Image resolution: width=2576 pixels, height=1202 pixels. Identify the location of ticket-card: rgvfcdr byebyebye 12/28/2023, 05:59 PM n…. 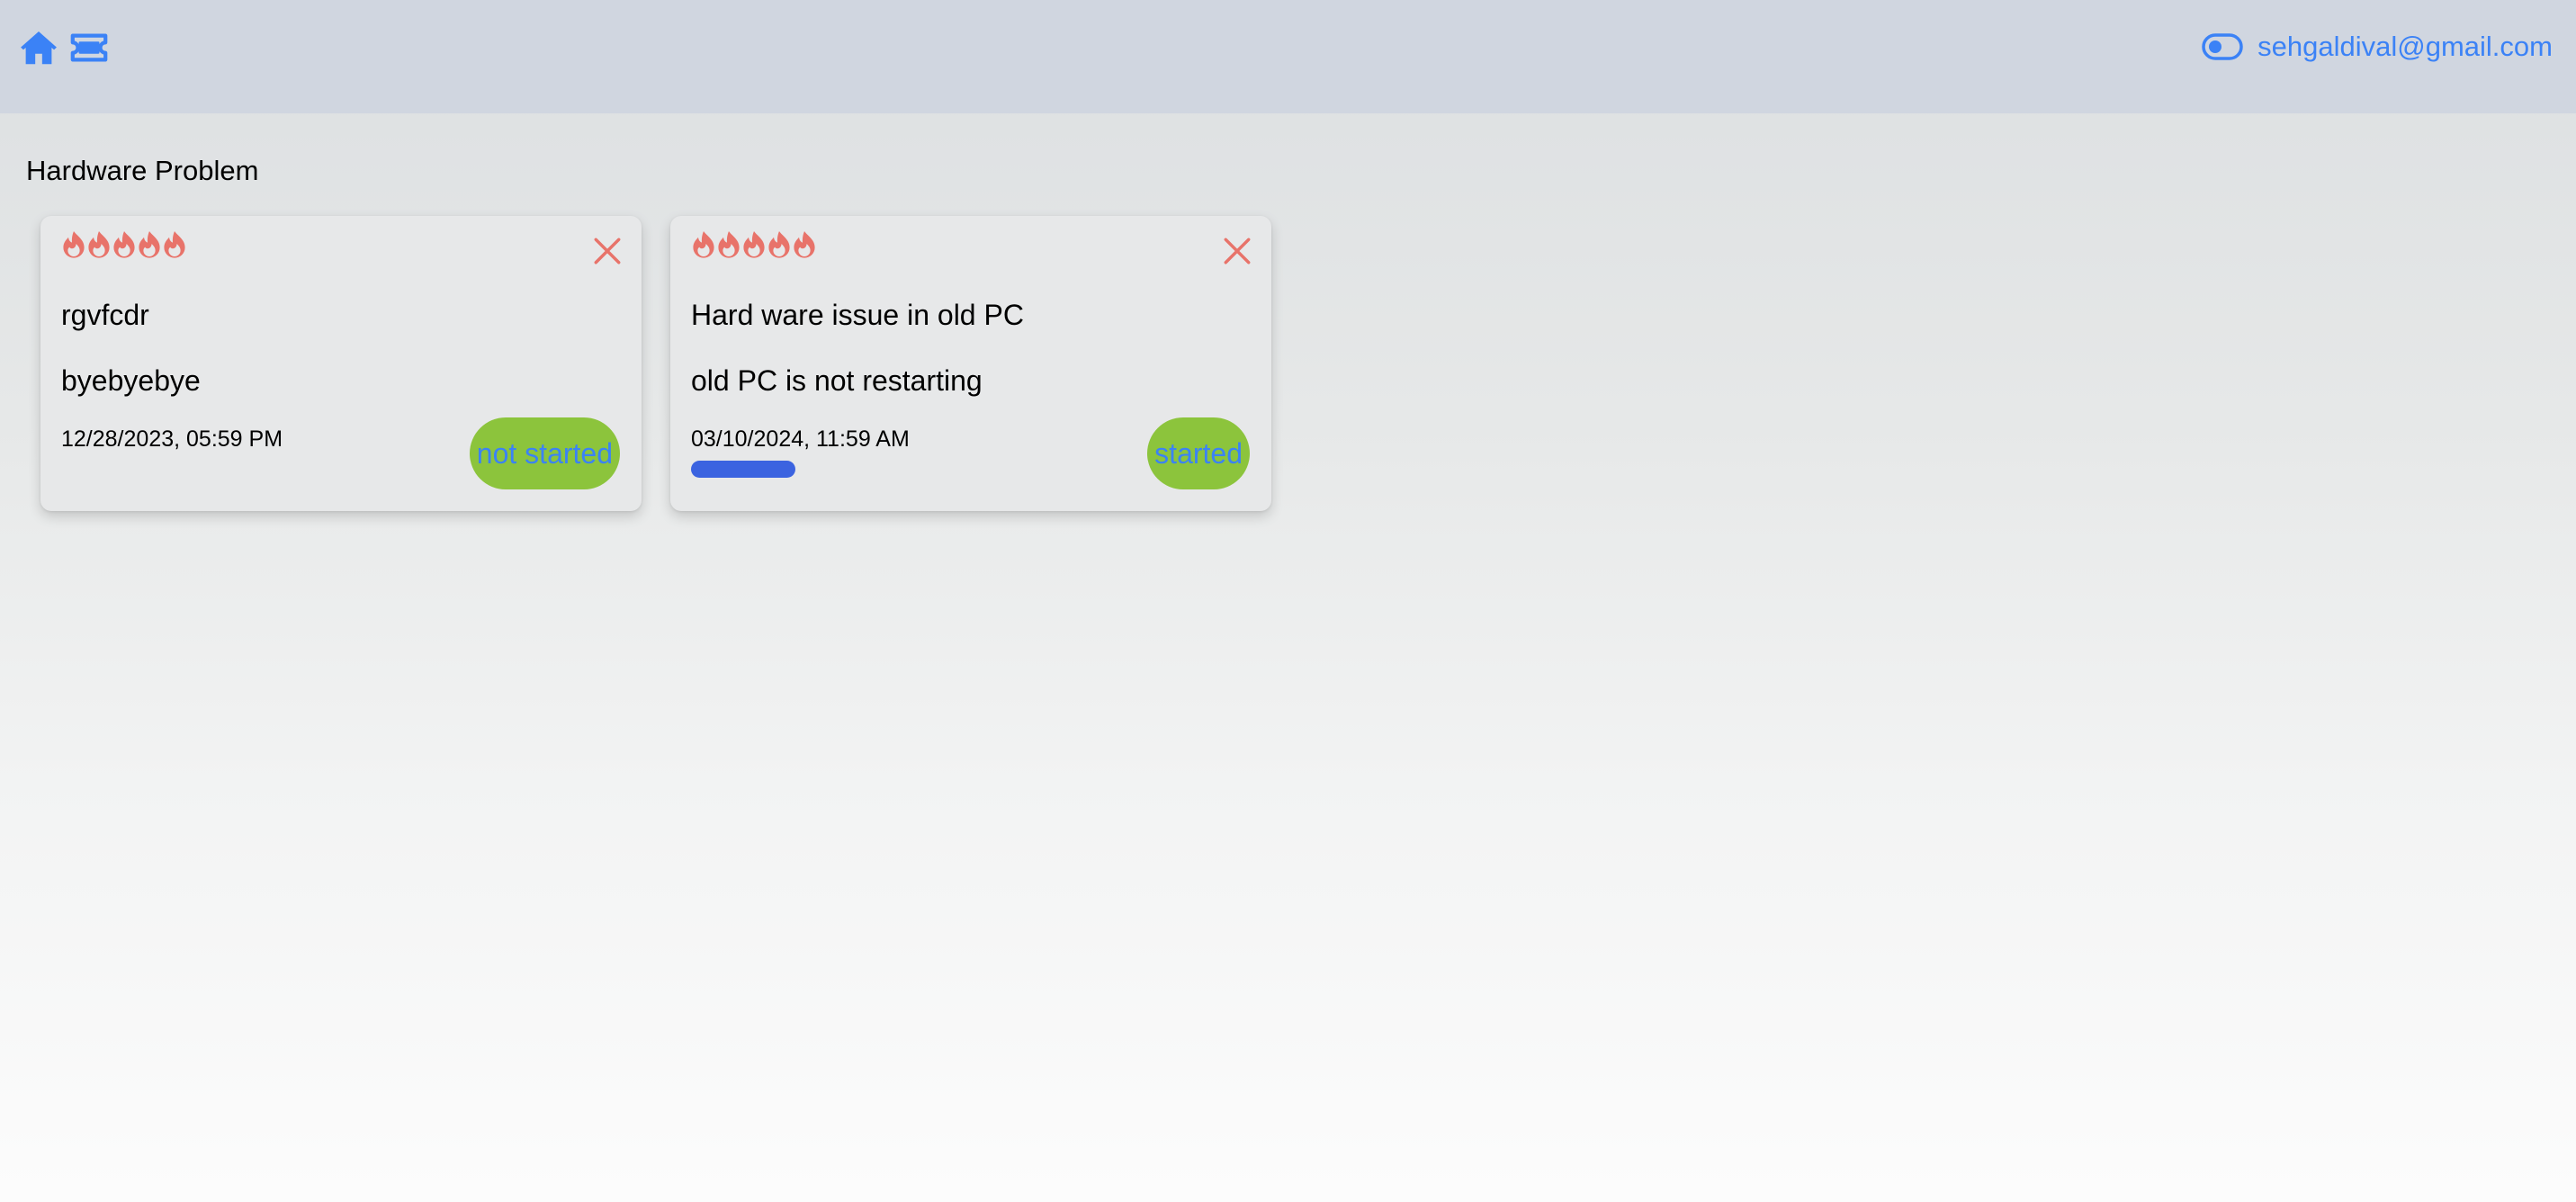
(341, 363).